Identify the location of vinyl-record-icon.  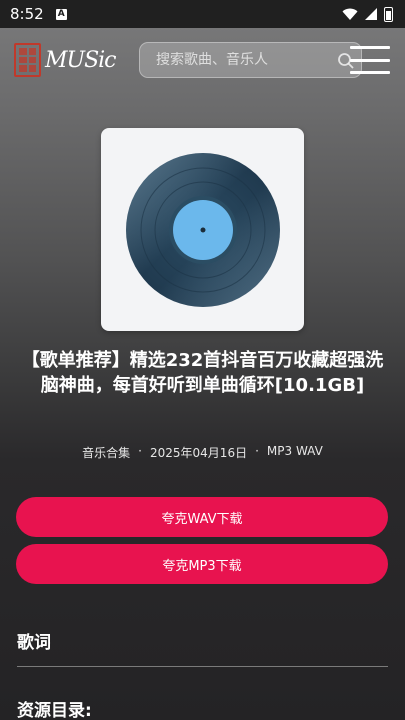
(202, 229).